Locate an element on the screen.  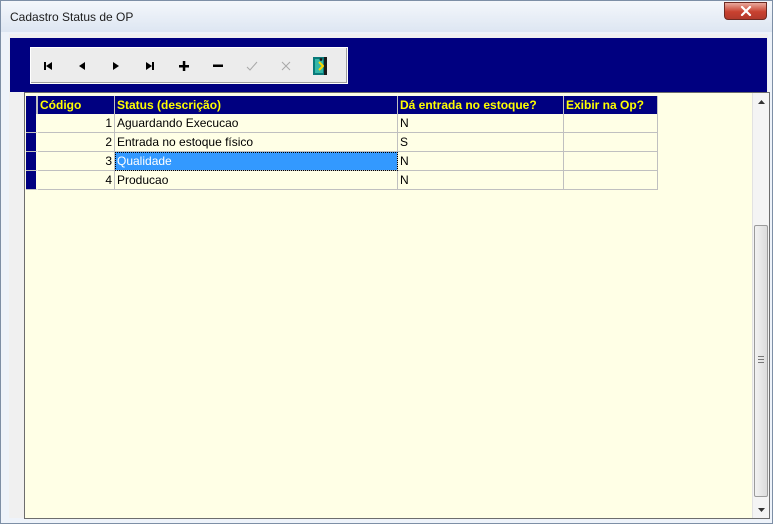
cell-status-selected: Qualidade is located at coordinates (256, 161).